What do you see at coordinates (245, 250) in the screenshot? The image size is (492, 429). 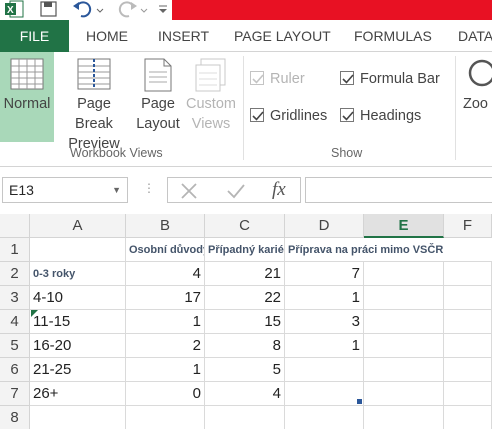 I see `cell-c1: Případný kariérní` at bounding box center [245, 250].